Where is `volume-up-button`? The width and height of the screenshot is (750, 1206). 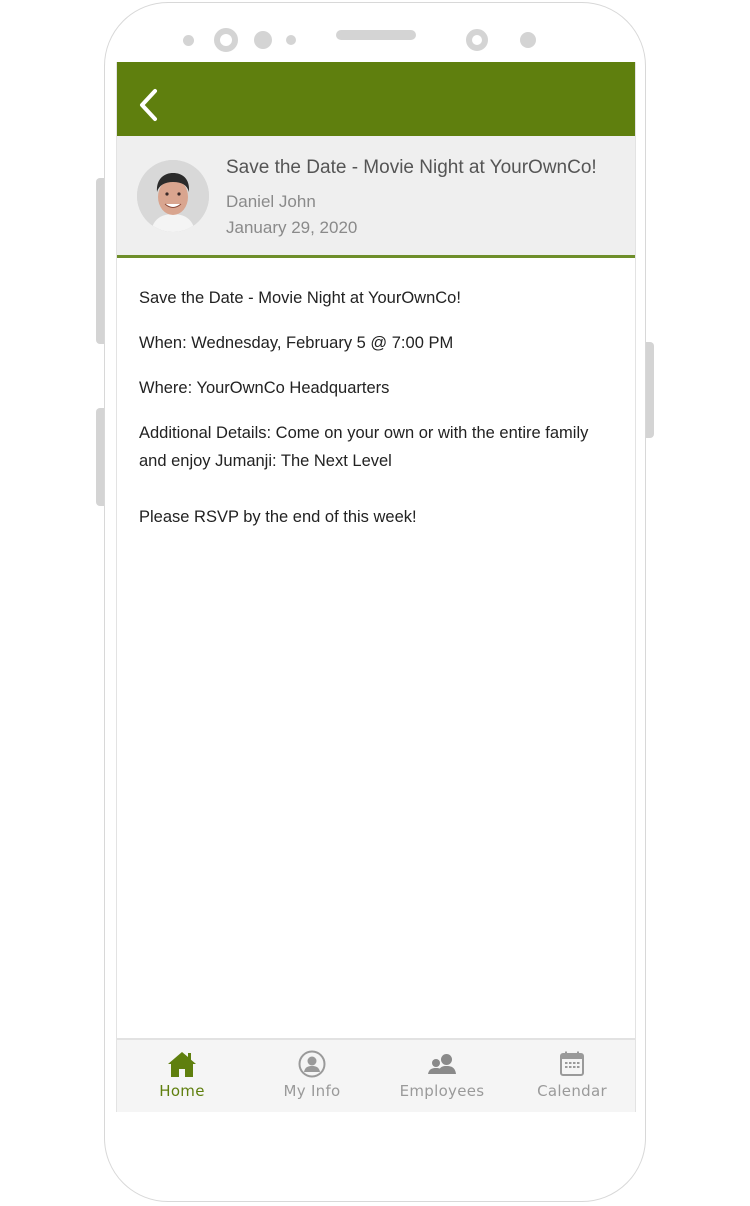
volume-up-button is located at coordinates (100, 261).